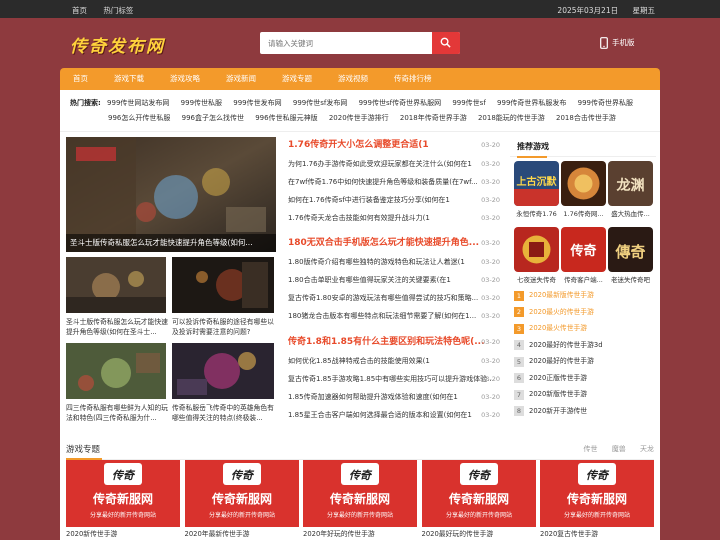 The height and width of the screenshot is (540, 720). What do you see at coordinates (369, 280) in the screenshot?
I see `news-title: 1.80合击单职业有哪些值得玩家关注的关键要素(在1` at bounding box center [369, 280].